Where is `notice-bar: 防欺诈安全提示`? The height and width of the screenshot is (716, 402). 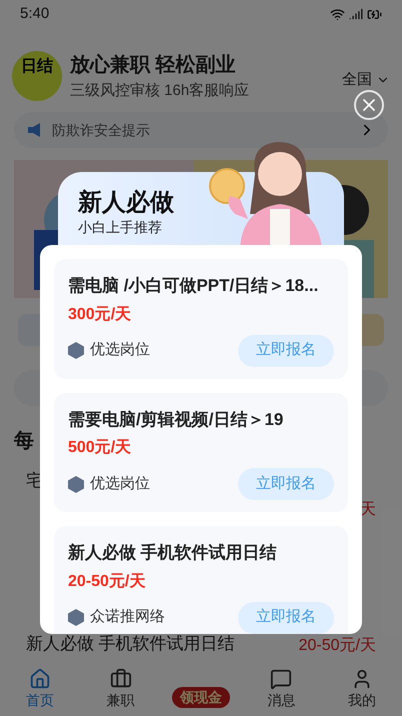 notice-bar: 防欺诈安全提示 is located at coordinates (201, 130).